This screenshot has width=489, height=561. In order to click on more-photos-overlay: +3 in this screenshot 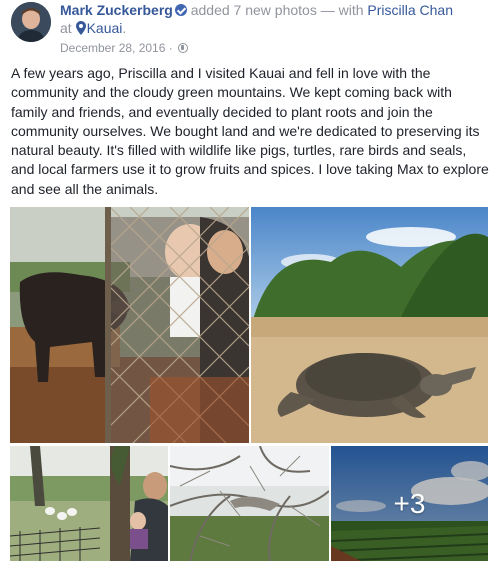, I will do `click(409, 503)`.